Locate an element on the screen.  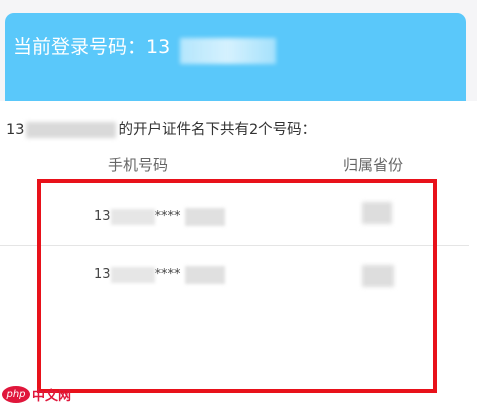
watermark-site-text: 中文网 is located at coordinates (52, 396).